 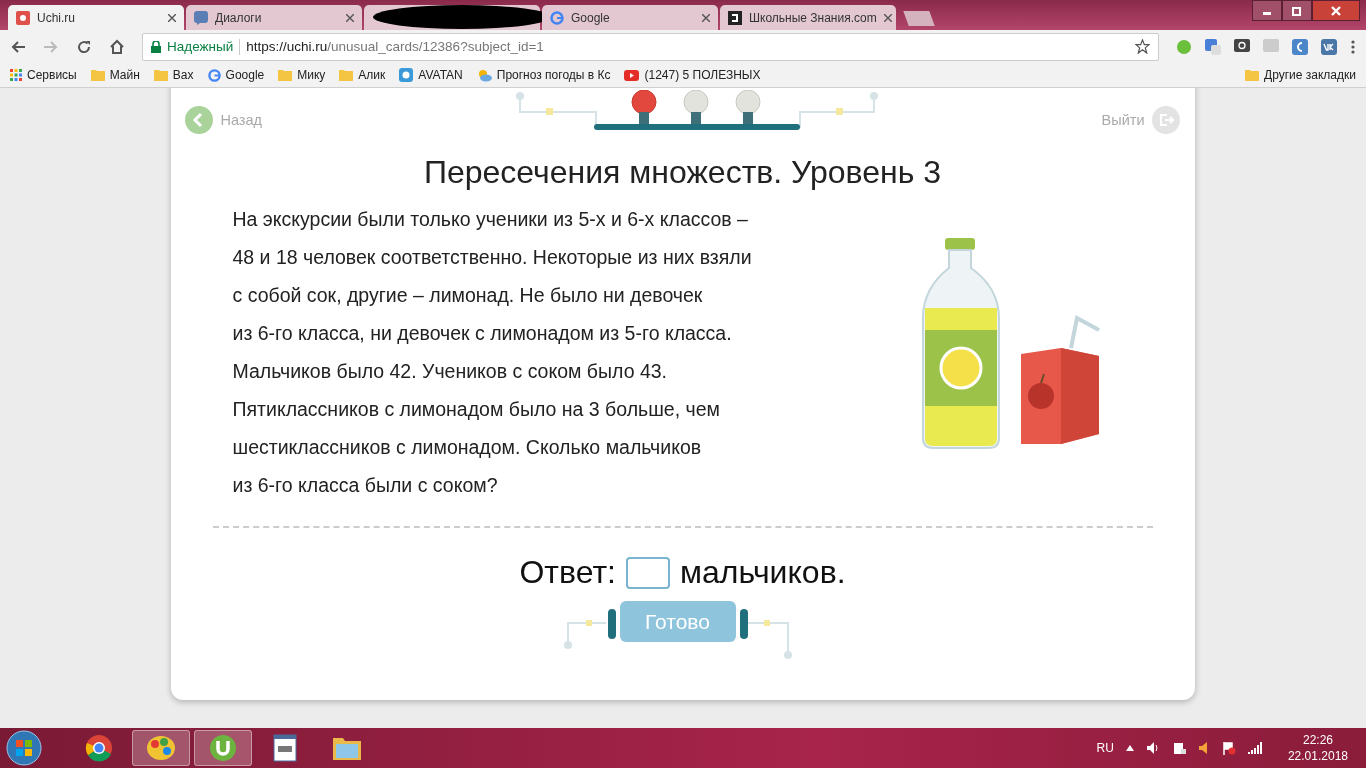 What do you see at coordinates (591, 17) in the screenshot?
I see `tab-title: Google` at bounding box center [591, 17].